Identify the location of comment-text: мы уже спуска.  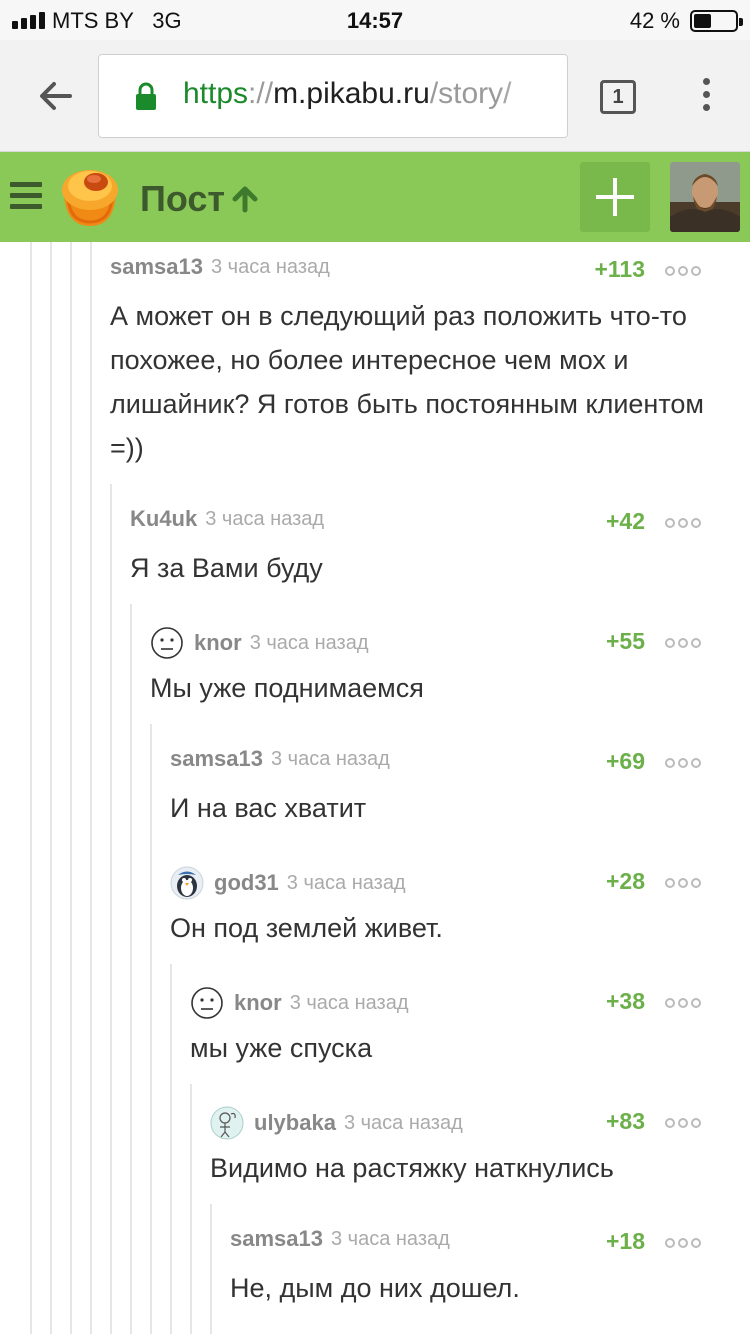
(281, 1048).